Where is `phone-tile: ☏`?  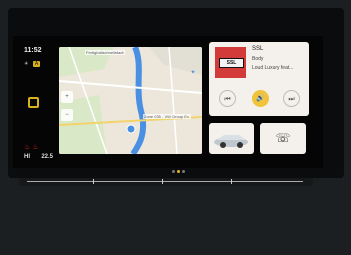
phone-tile: ☏ is located at coordinates (283, 138).